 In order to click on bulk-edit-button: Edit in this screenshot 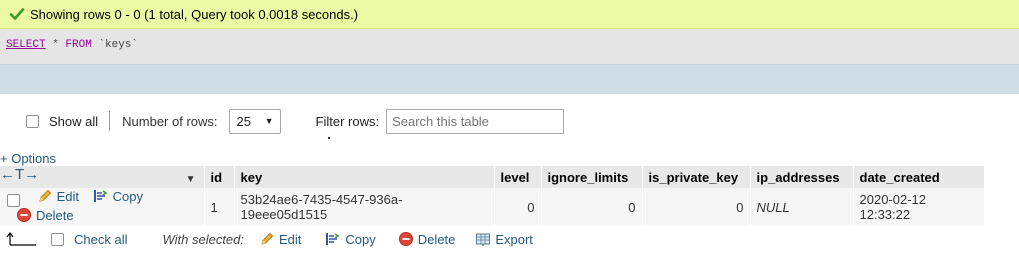, I will do `click(280, 239)`.